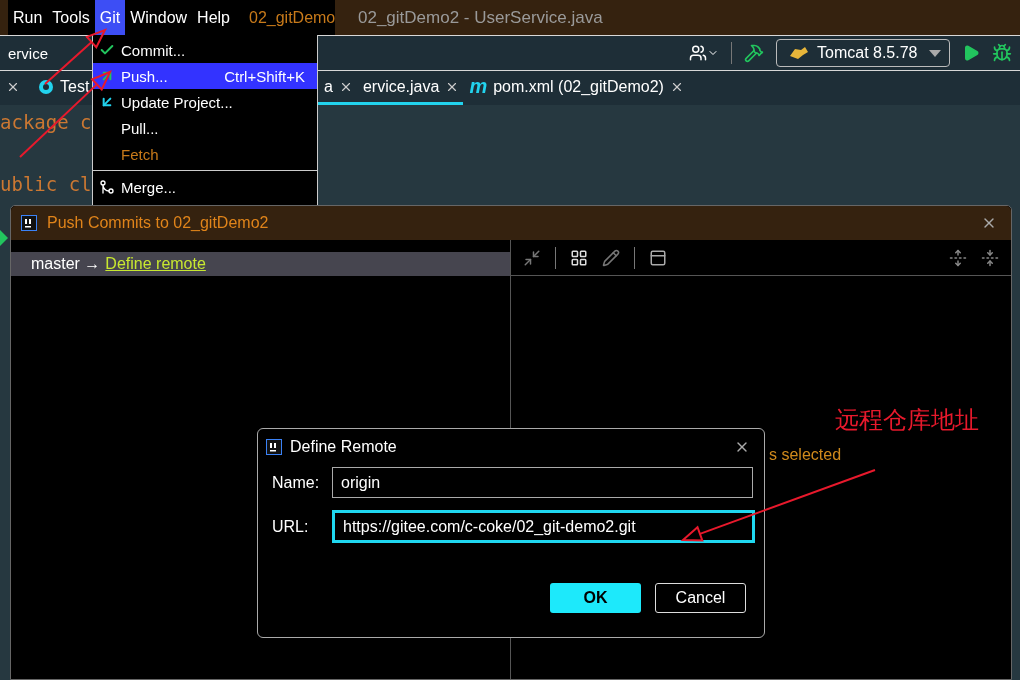 The width and height of the screenshot is (1020, 680). I want to click on window-title: 02_gitDemo2 - UserService.java, so click(480, 17).